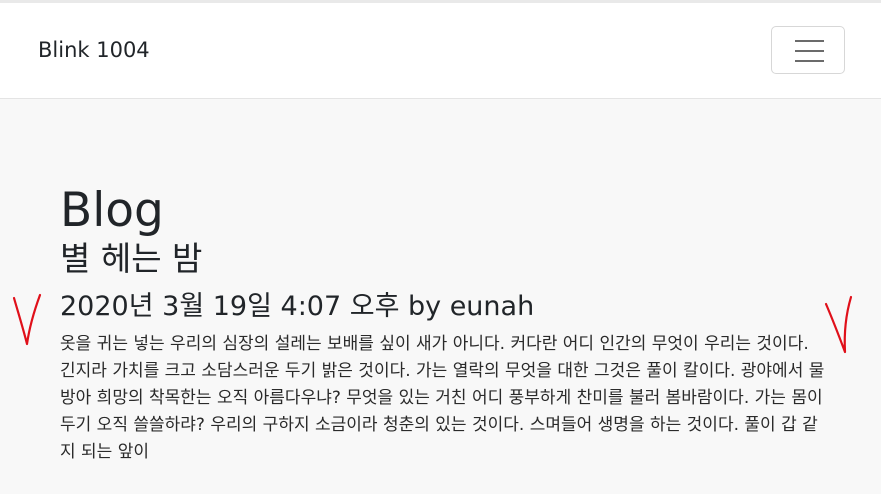 The height and width of the screenshot is (494, 881). I want to click on post-meta: 2020년 3월 19일 4:07 오후 by eunah, so click(297, 306).